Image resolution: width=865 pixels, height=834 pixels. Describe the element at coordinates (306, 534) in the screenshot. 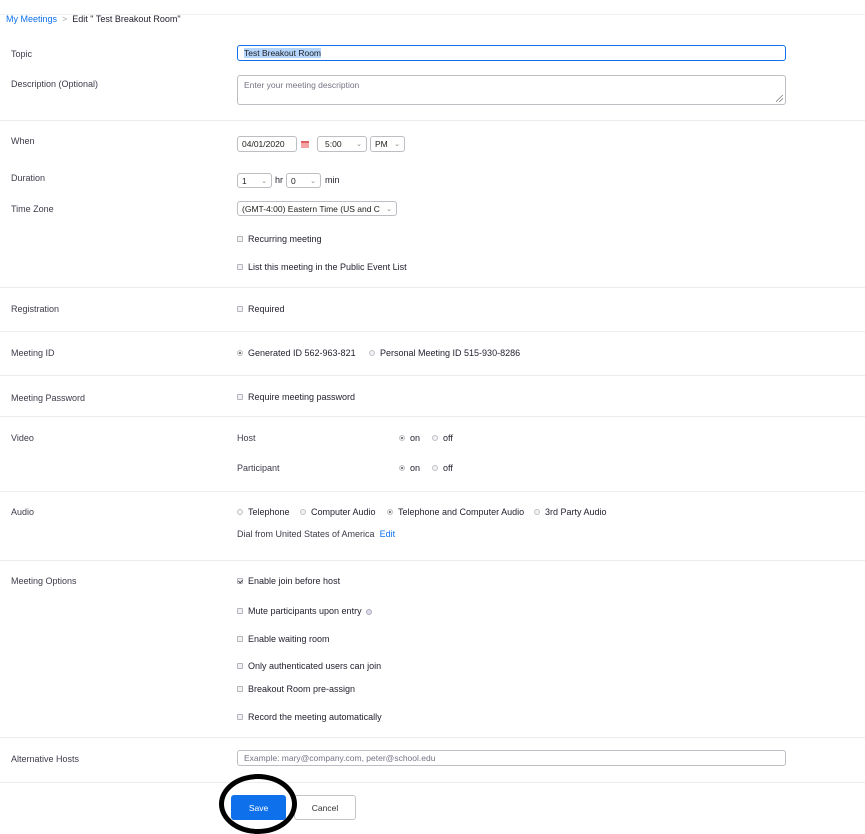

I see `dial-from-label: Dial from United States of America` at that location.